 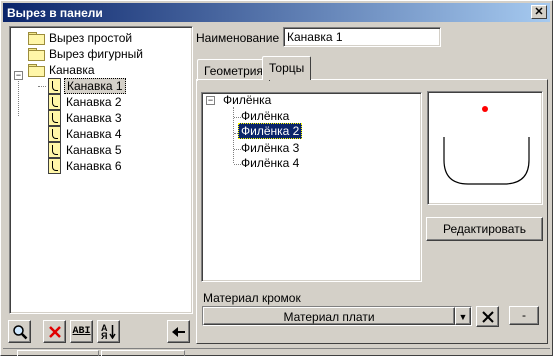 I want to click on tree-item-label: Филёнка 4, so click(x=270, y=163).